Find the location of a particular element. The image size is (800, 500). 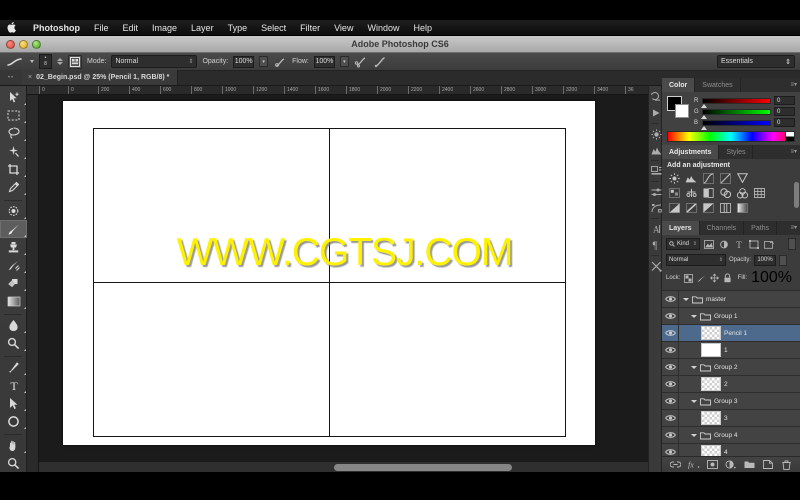

brush-size-field: • 8 is located at coordinates (45, 61).